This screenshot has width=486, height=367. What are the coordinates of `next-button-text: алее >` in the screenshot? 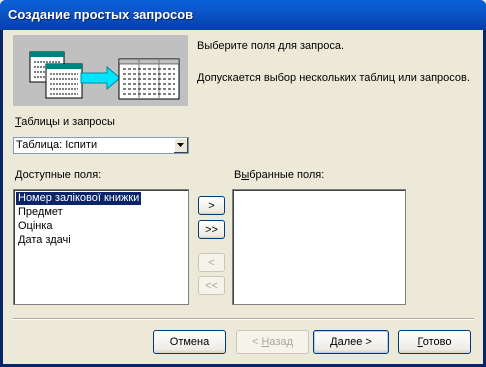 It's located at (354, 342).